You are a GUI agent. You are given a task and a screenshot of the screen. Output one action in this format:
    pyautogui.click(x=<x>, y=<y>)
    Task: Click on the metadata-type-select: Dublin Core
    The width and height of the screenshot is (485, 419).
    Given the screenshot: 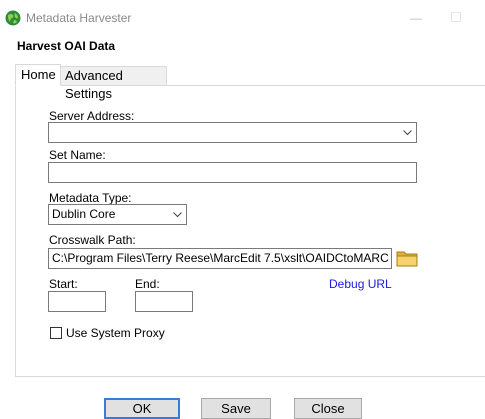 What is the action you would take?
    pyautogui.click(x=117, y=214)
    